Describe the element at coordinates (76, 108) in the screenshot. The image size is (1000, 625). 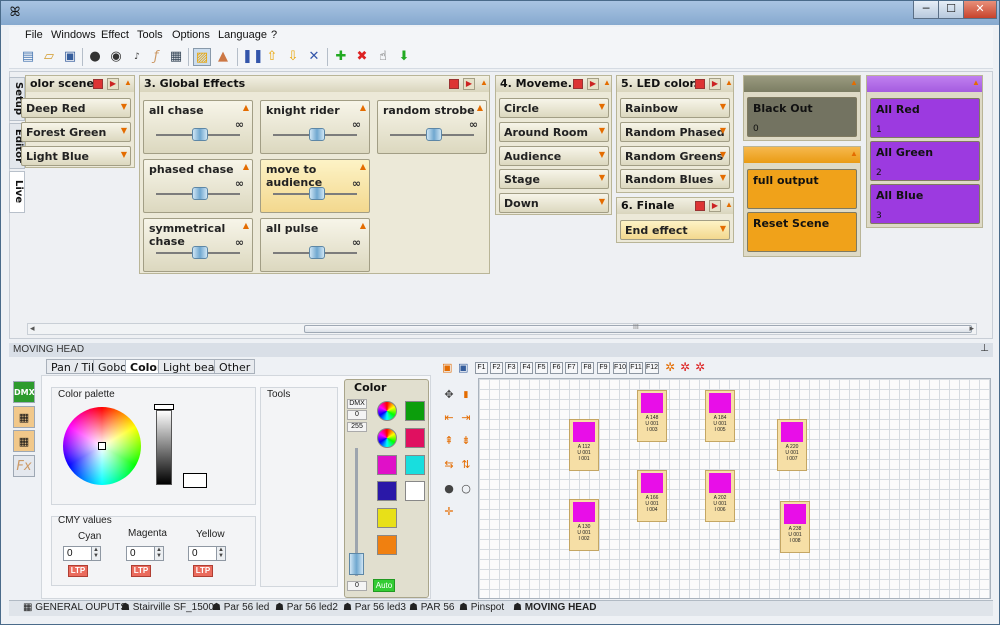
I see `scene-deep-red: Deep Red ▼` at that location.